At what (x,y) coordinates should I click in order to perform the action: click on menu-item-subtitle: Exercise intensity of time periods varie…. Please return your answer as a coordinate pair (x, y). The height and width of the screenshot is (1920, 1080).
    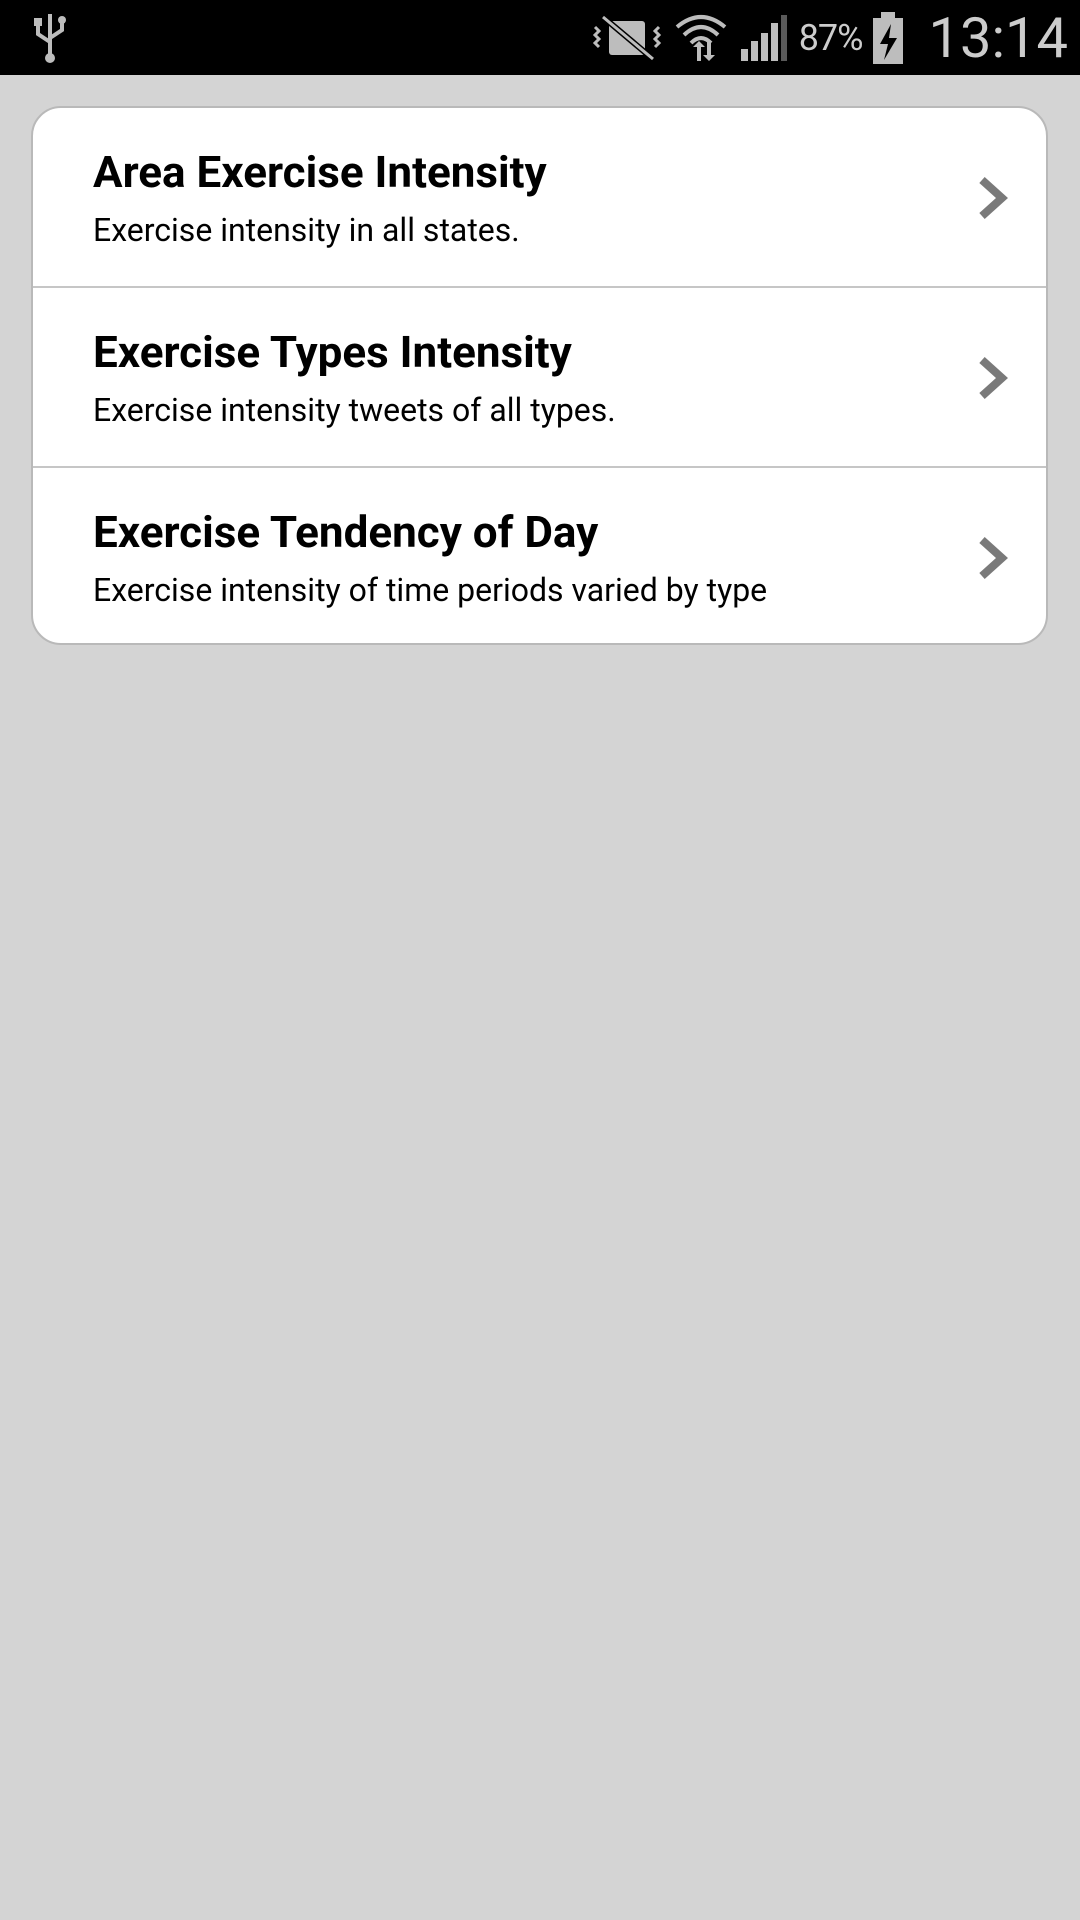
    Looking at the image, I should click on (430, 590).